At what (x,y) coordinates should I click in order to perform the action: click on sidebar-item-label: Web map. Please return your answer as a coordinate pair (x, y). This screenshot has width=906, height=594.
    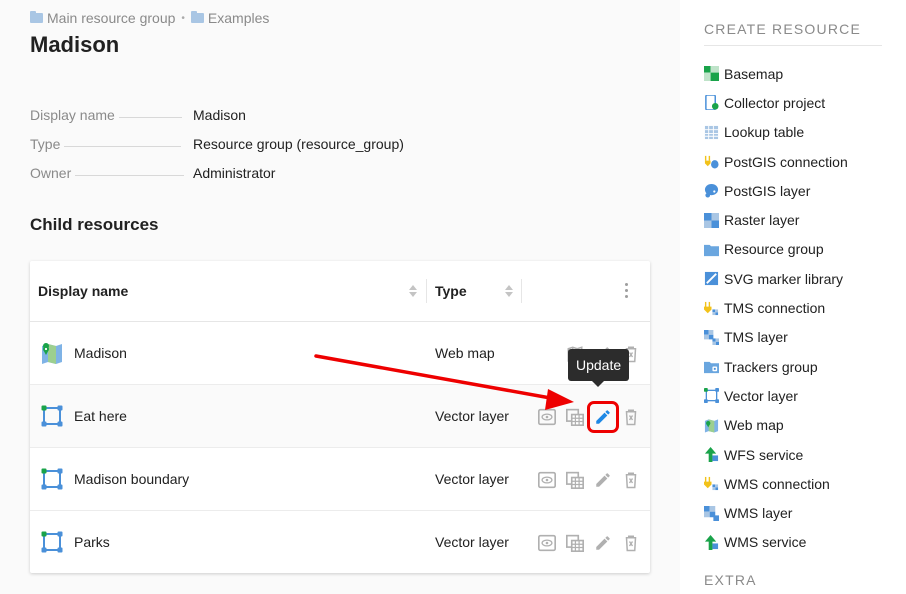
    Looking at the image, I should click on (754, 425).